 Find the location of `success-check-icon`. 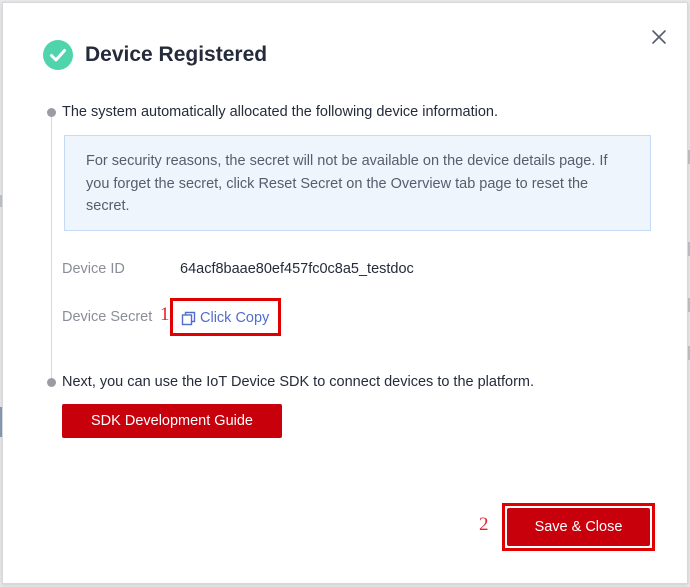

success-check-icon is located at coordinates (58, 55).